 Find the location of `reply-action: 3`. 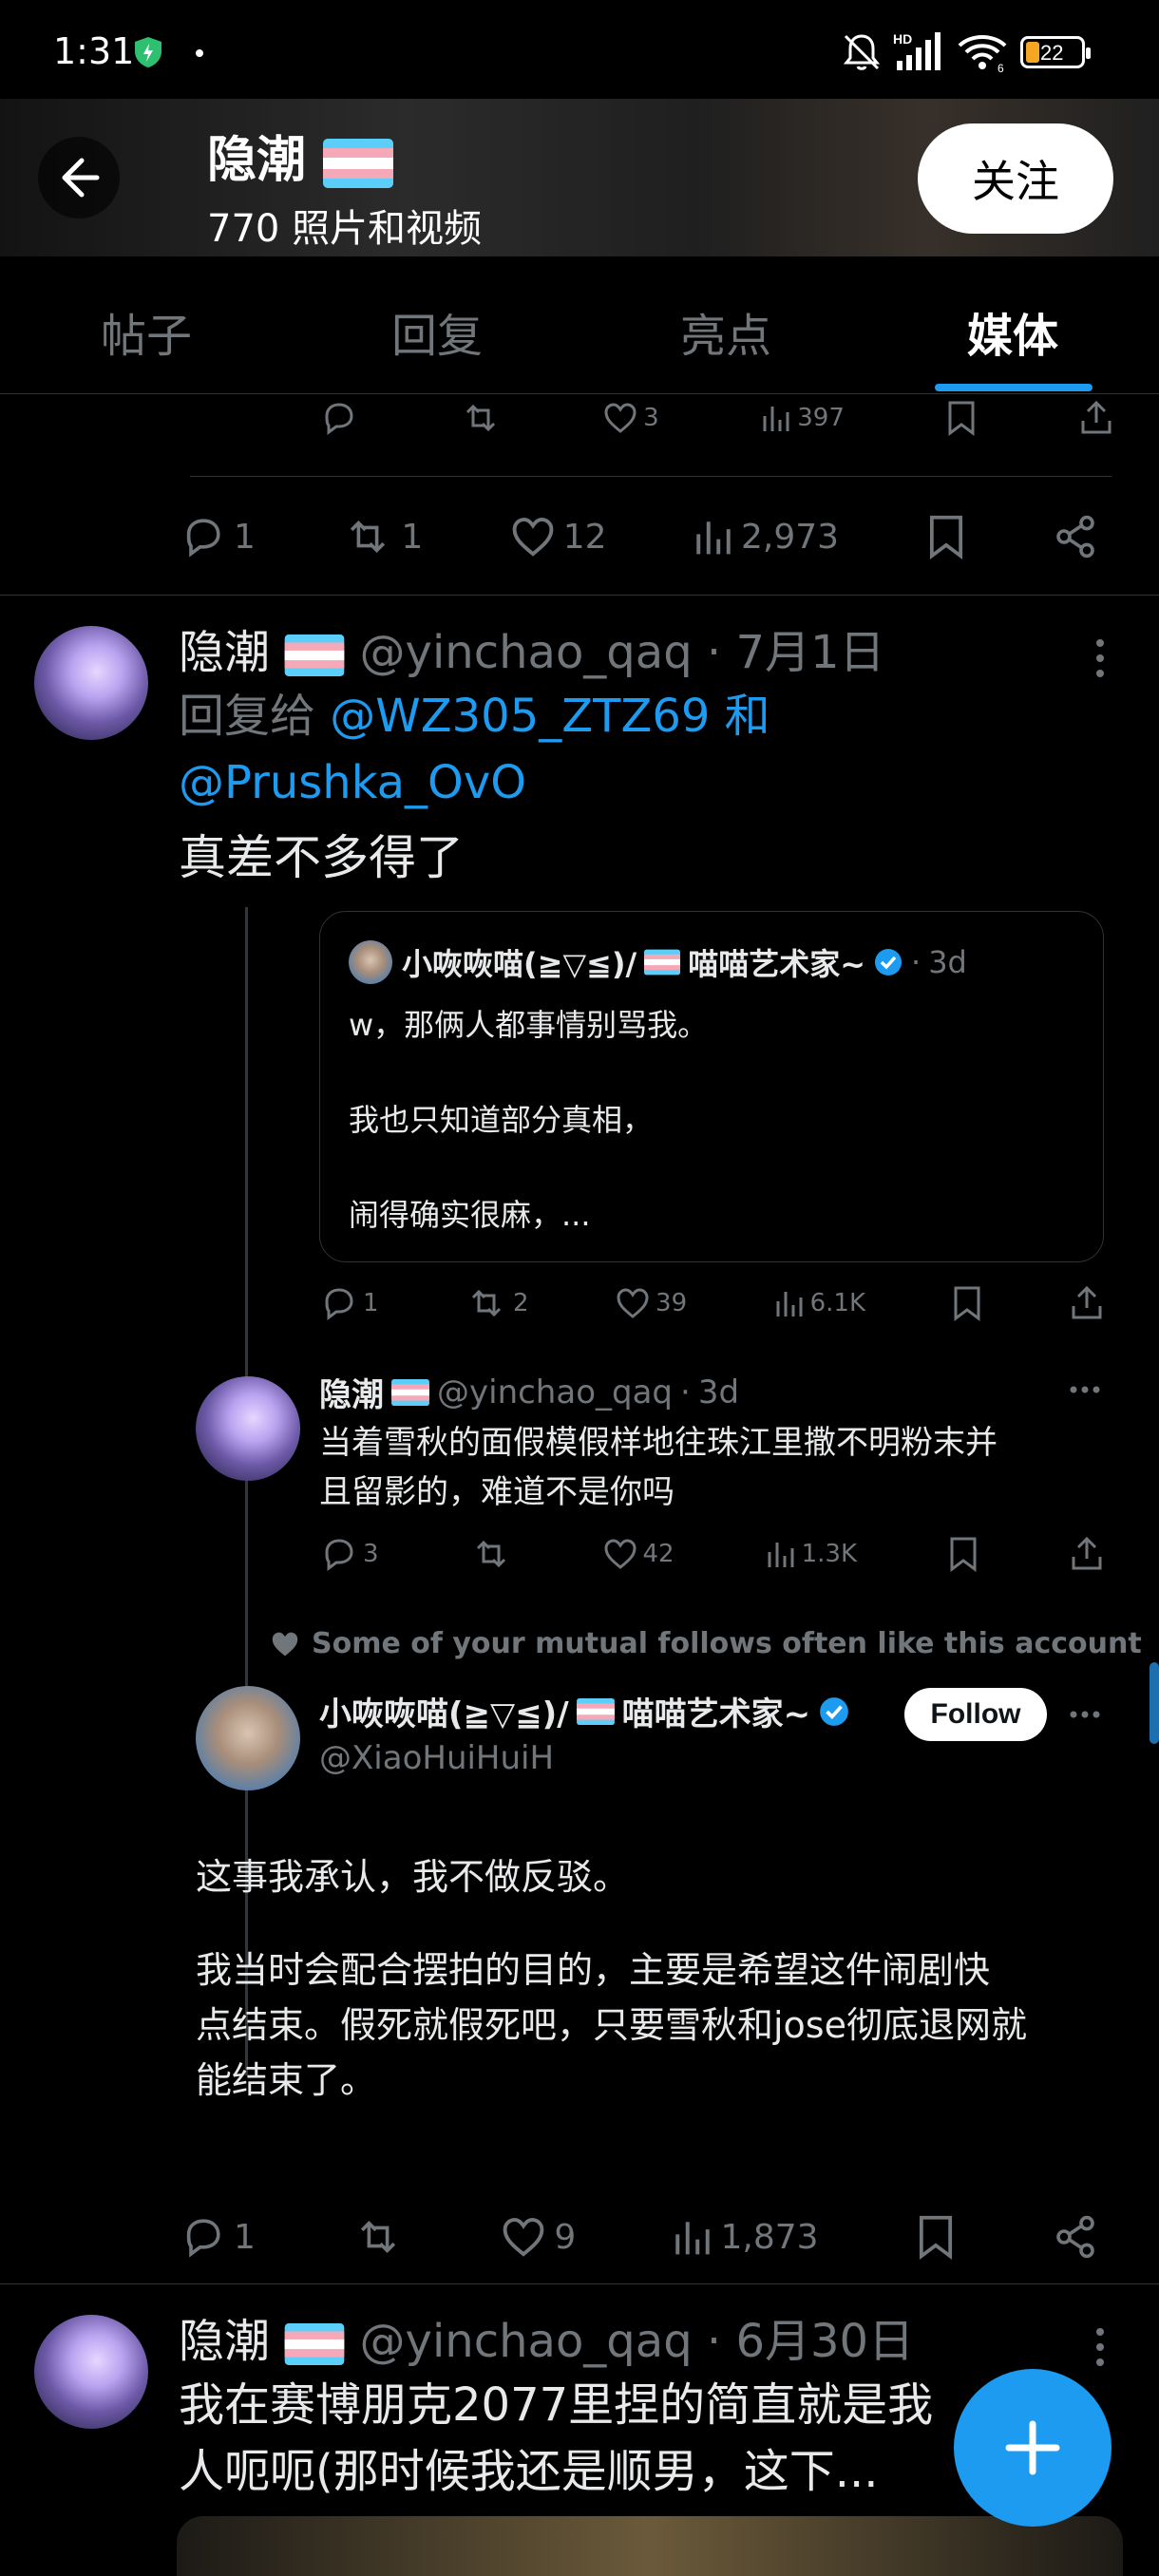

reply-action: 3 is located at coordinates (349, 1554).